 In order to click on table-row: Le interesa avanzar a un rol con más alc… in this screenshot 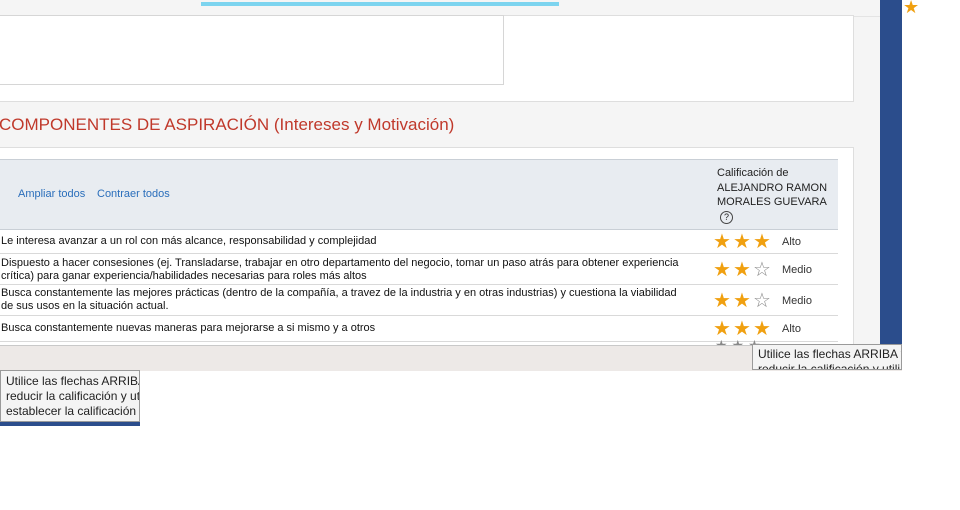, I will do `click(419, 242)`.